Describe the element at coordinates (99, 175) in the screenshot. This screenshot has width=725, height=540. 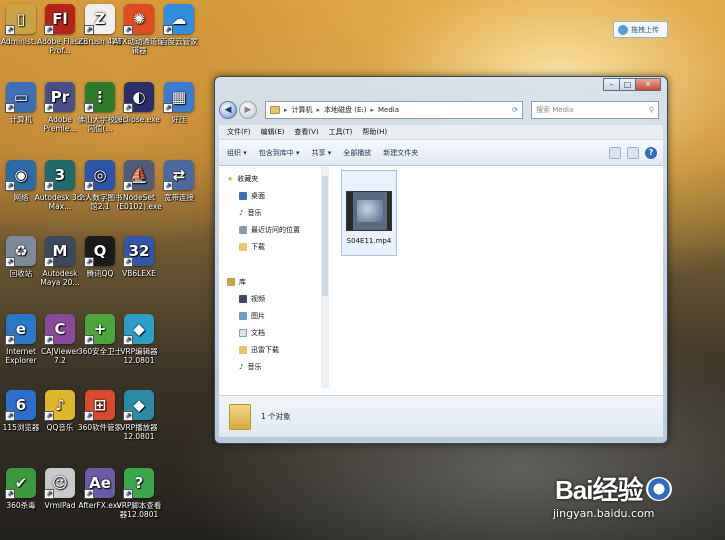
I see `app-icon: ◎ ↗` at that location.